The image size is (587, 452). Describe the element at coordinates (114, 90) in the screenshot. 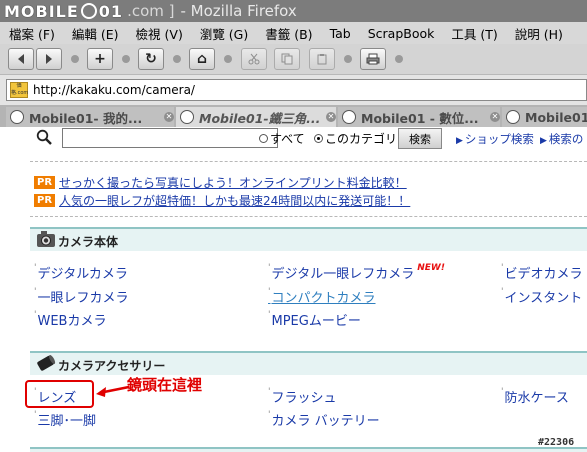

I see `url-text: http://kakaku.com/camera/` at that location.